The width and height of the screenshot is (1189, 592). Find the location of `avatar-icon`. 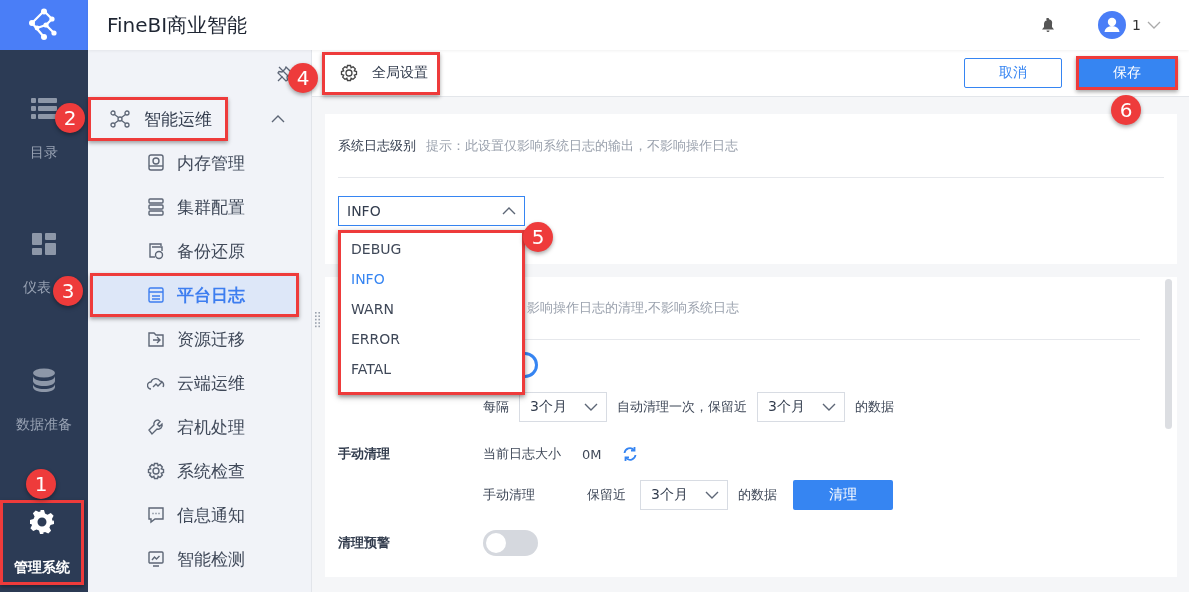

avatar-icon is located at coordinates (1112, 25).